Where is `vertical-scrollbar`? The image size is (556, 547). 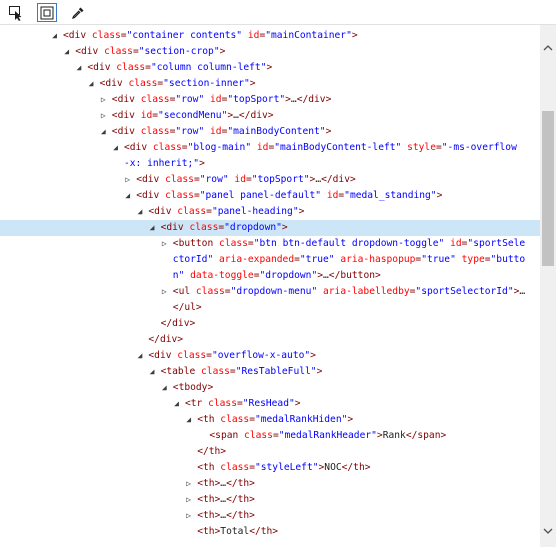
vertical-scrollbar is located at coordinates (548, 286).